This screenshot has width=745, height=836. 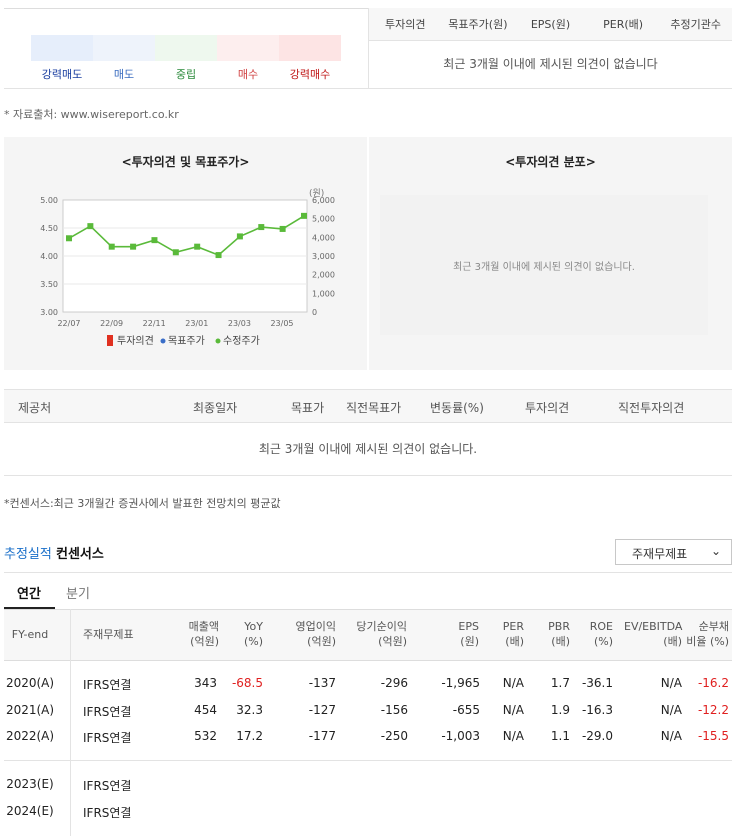 What do you see at coordinates (381, 634) in the screenshot?
I see `col-net-income: 당기순이익 (억원)` at bounding box center [381, 634].